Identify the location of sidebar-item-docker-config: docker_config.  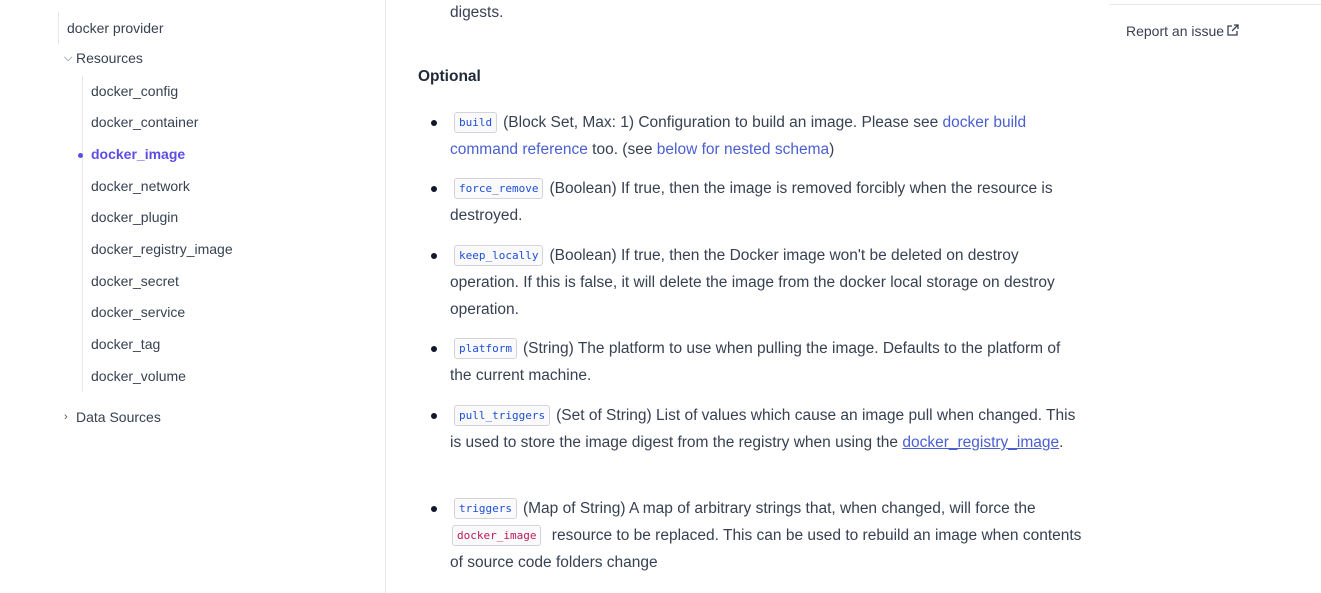
(134, 91).